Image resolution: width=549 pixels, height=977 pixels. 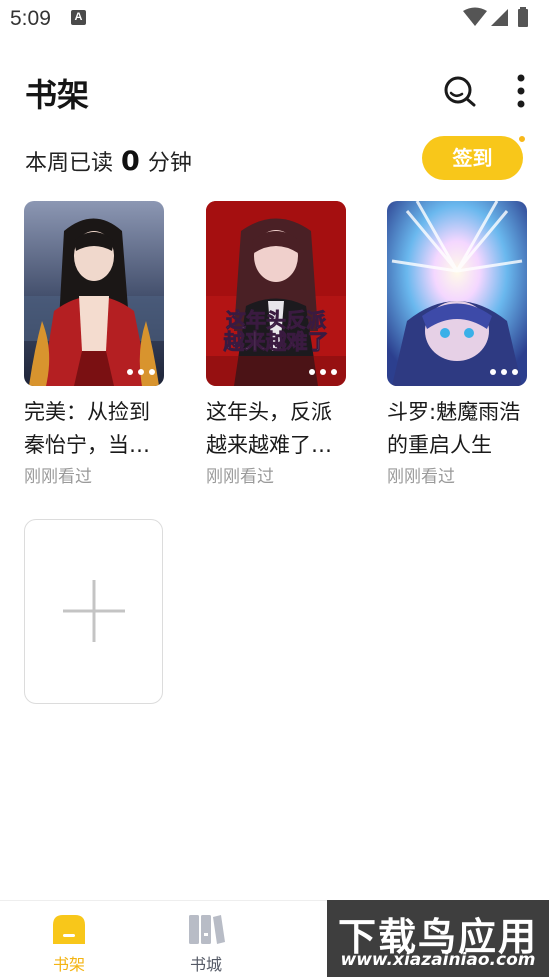 What do you see at coordinates (521, 91) in the screenshot?
I see `more-vertical-icon` at bounding box center [521, 91].